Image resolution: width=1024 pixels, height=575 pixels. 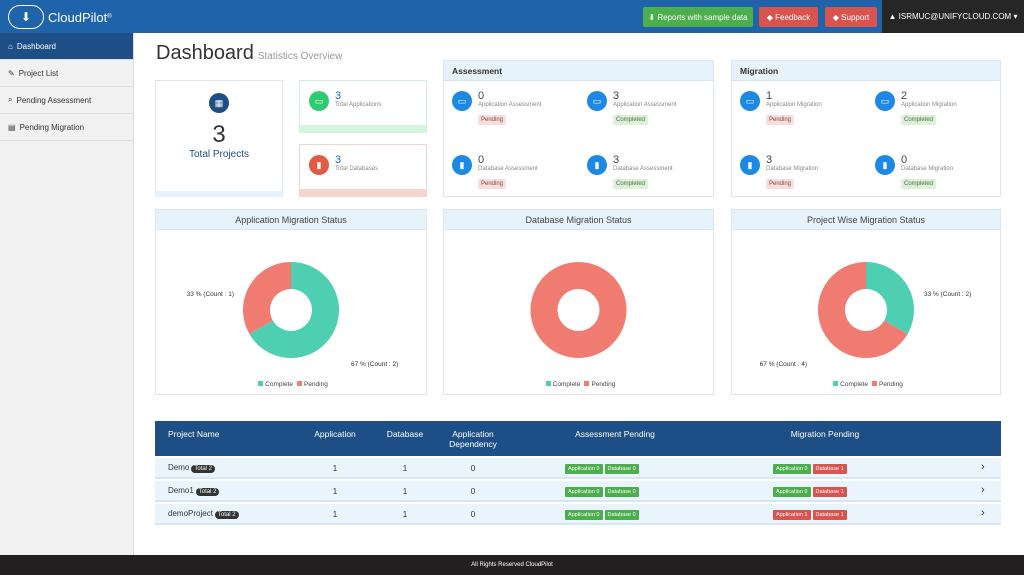 I want to click on total-databases-card: ▮ 3 Total Databases, so click(x=363, y=170).